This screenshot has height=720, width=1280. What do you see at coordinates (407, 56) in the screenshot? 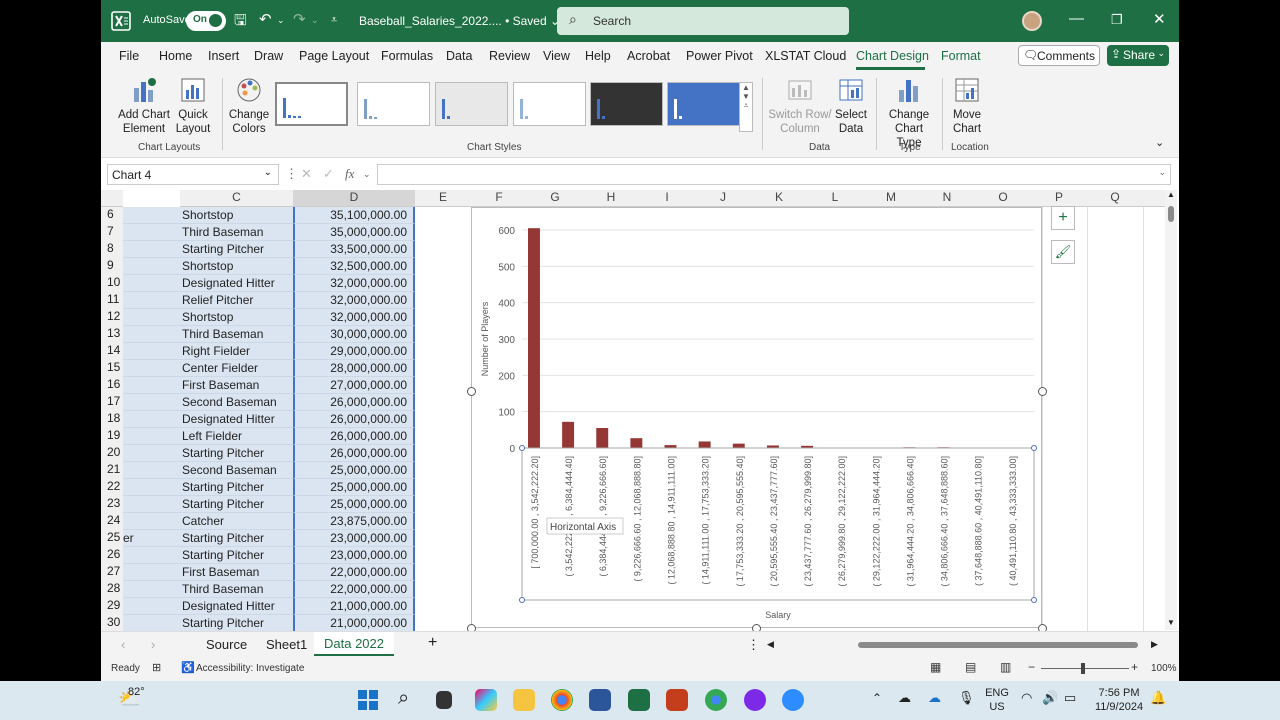
I see `tab-formulas: Formulas` at bounding box center [407, 56].